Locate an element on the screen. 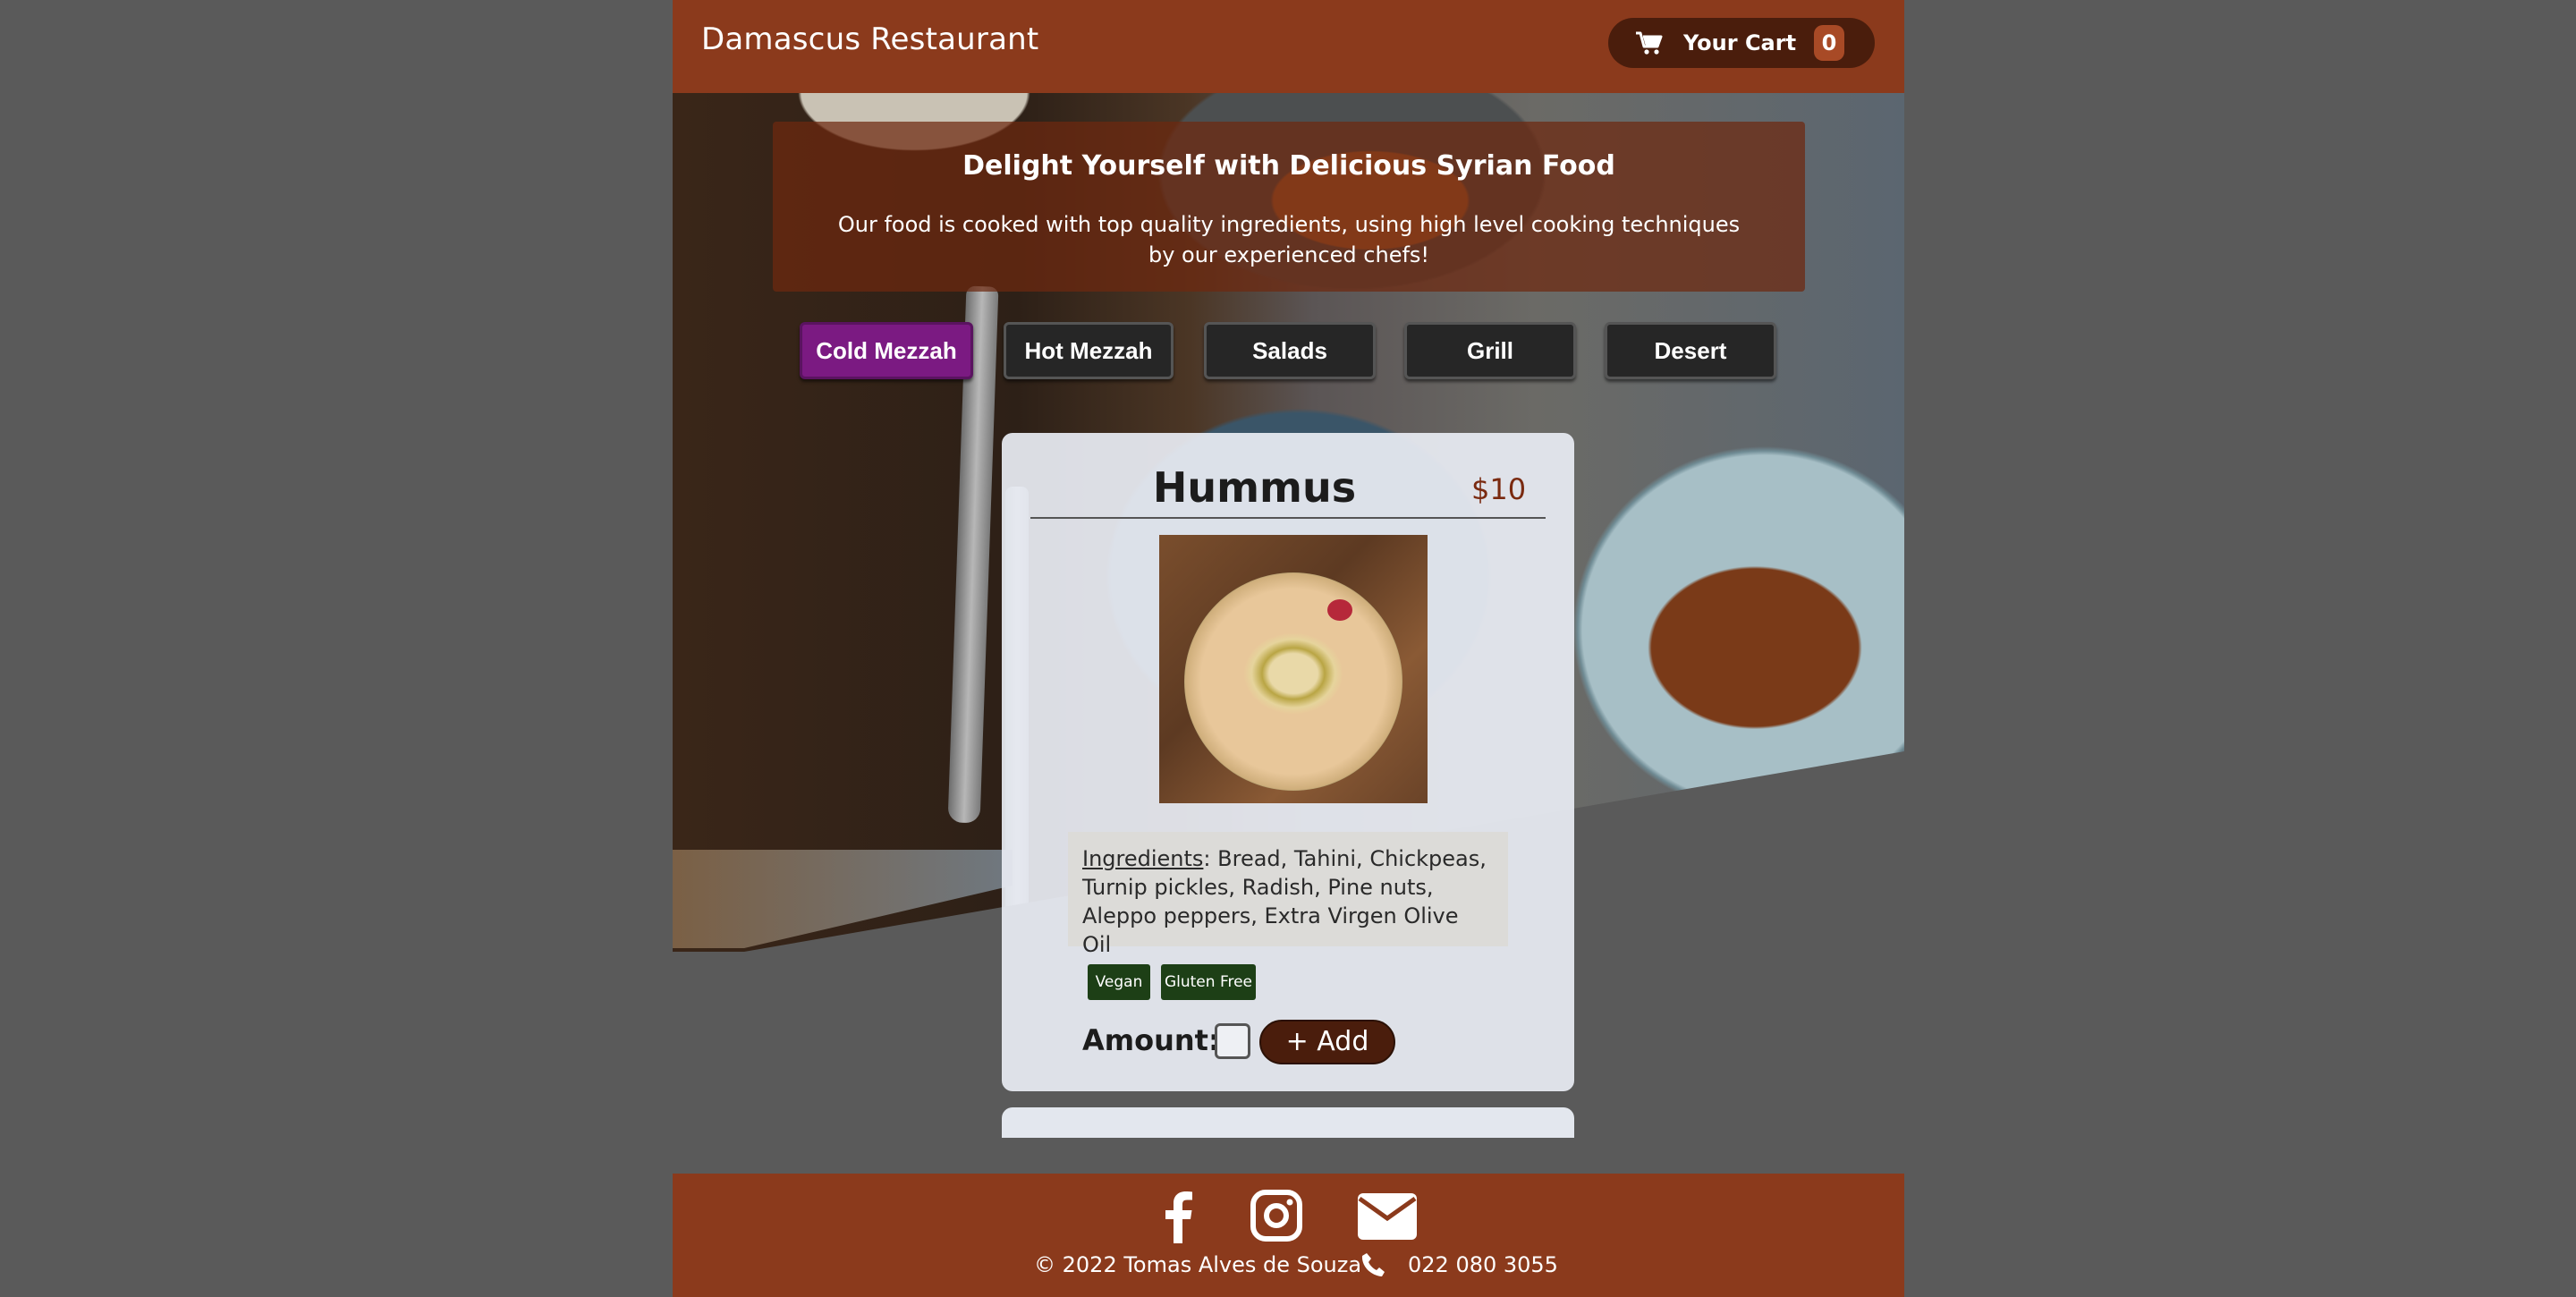  phone-icon is located at coordinates (1373, 1264).